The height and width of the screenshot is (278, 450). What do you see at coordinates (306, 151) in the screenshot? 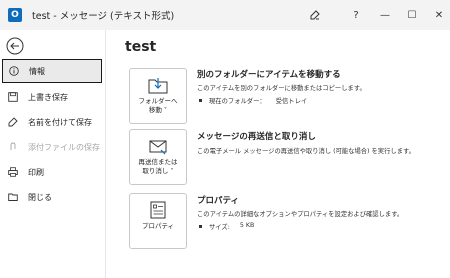
I see `section-description: この電子メール メッセージの再送信や取り消し (可能な場合) を実行します。` at bounding box center [306, 151].